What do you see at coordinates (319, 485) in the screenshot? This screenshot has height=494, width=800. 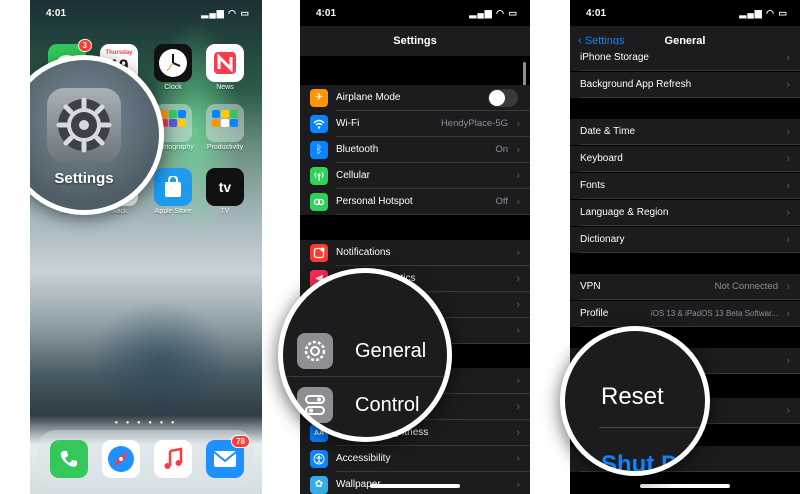 I see `flower-icon: ✿` at bounding box center [319, 485].